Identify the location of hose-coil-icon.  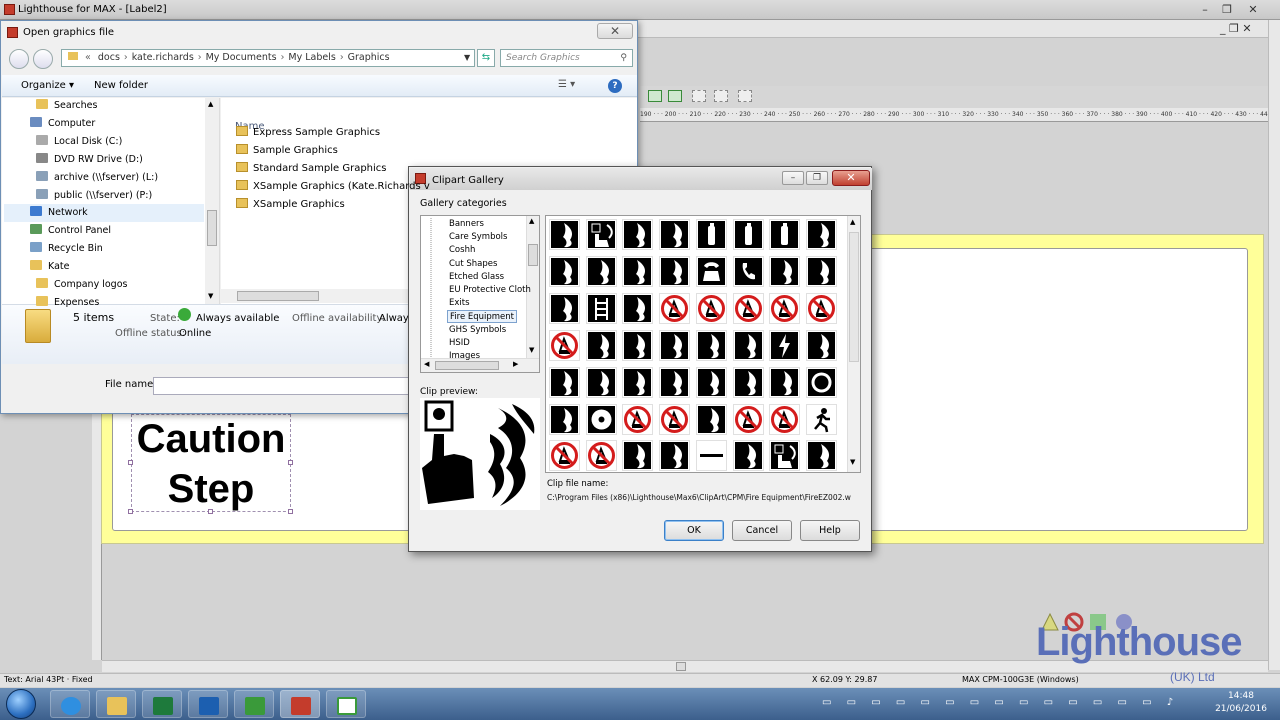
(638, 271).